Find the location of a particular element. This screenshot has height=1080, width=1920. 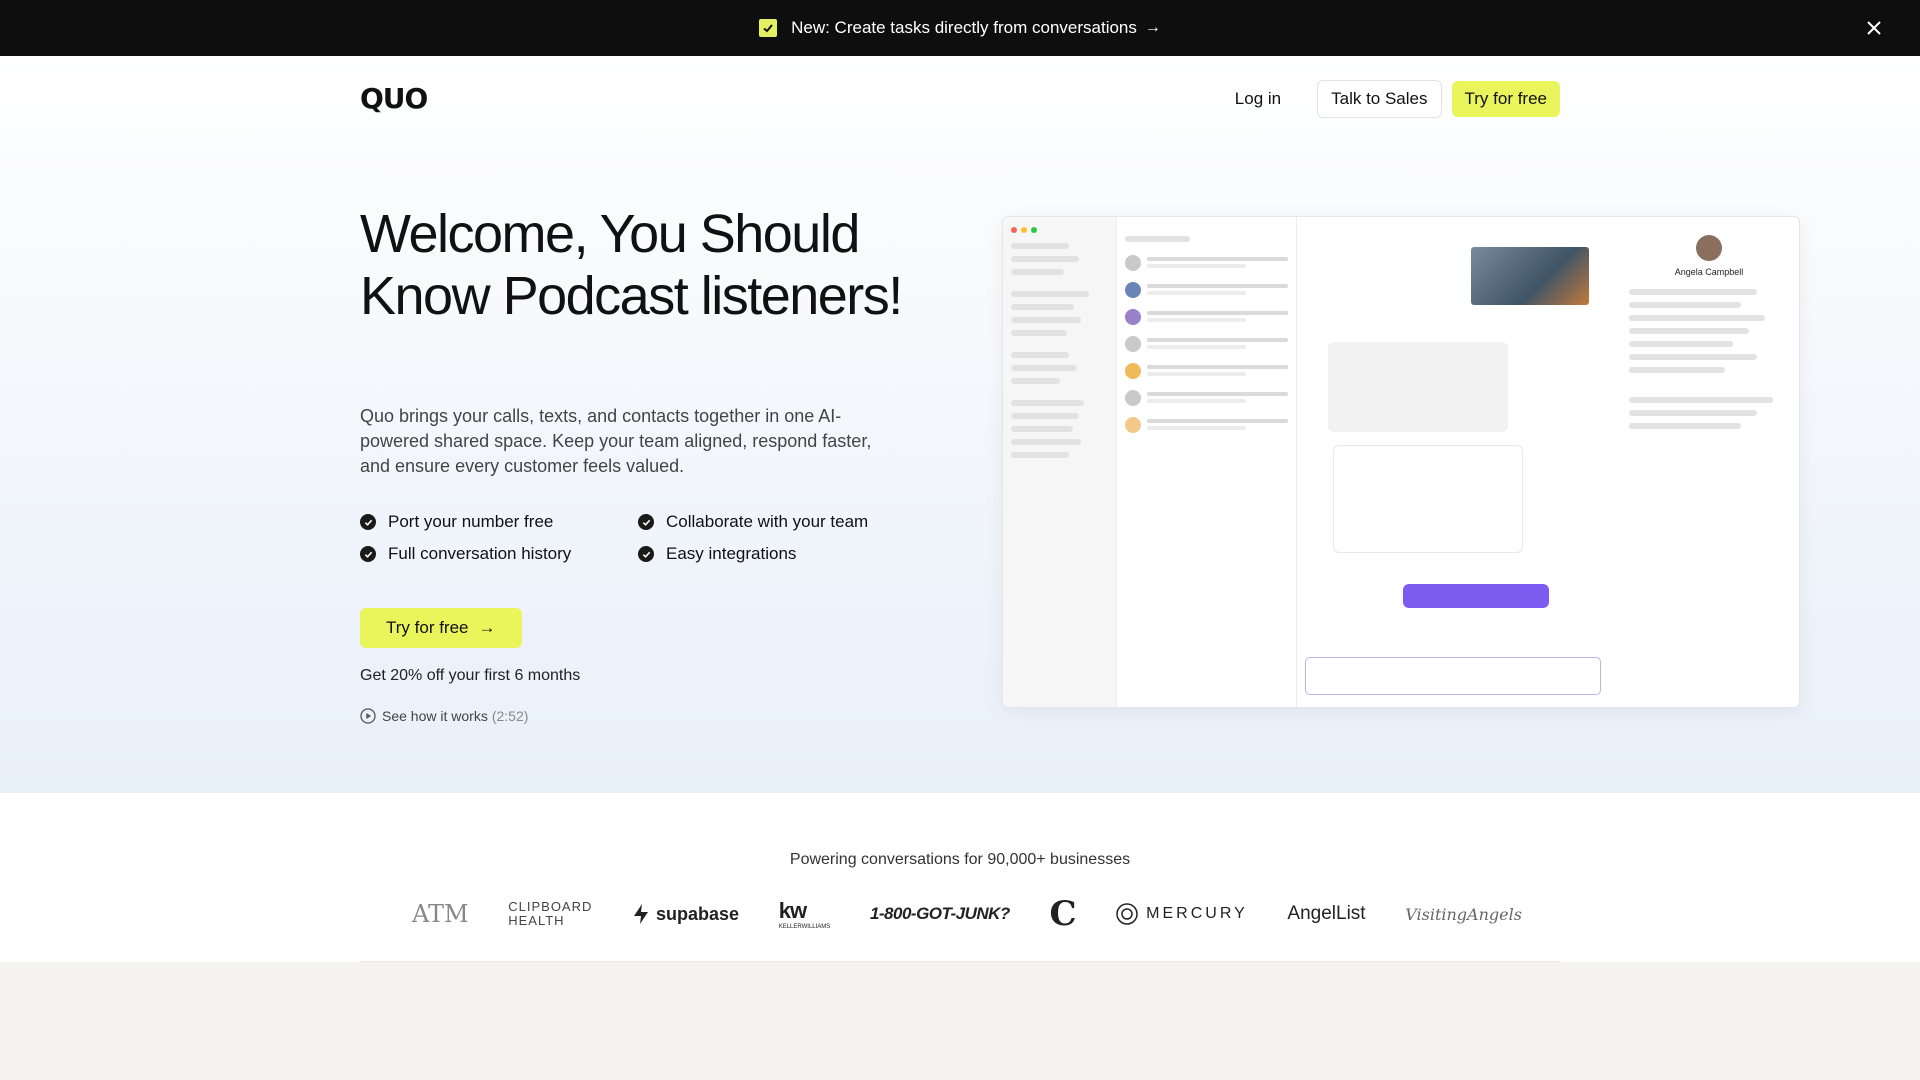

top-nav: Log in Talk to Sales Try for free is located at coordinates (1390, 99).